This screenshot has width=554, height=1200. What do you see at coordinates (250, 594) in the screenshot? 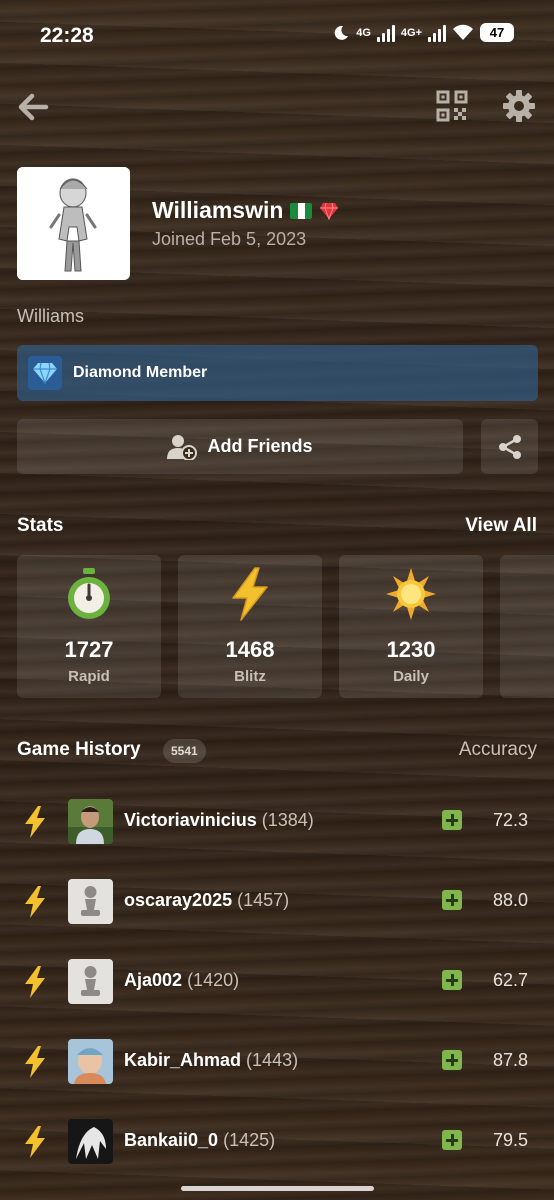
I see `lightning-icon` at bounding box center [250, 594].